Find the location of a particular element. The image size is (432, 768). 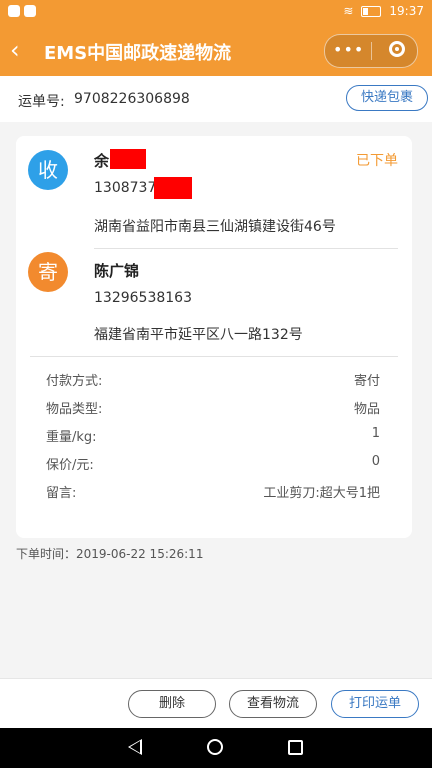

nav-home-icon is located at coordinates (215, 747).